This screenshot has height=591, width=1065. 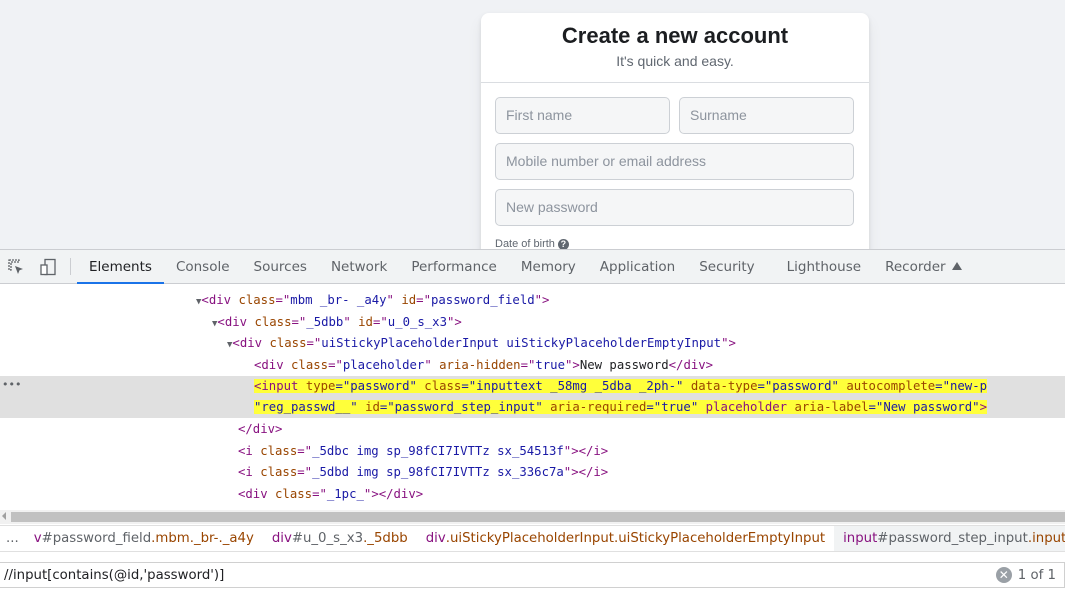 What do you see at coordinates (891, 386) in the screenshot?
I see `attr-name: autocomplete` at bounding box center [891, 386].